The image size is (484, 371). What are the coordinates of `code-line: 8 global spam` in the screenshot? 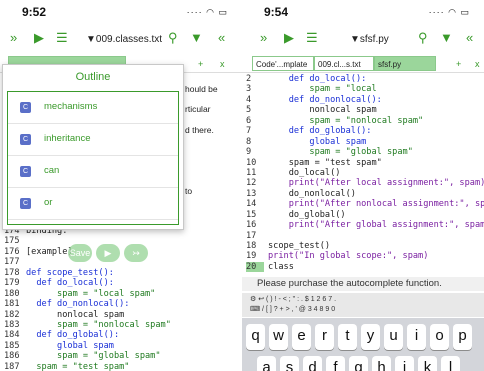 It's located at (306, 141).